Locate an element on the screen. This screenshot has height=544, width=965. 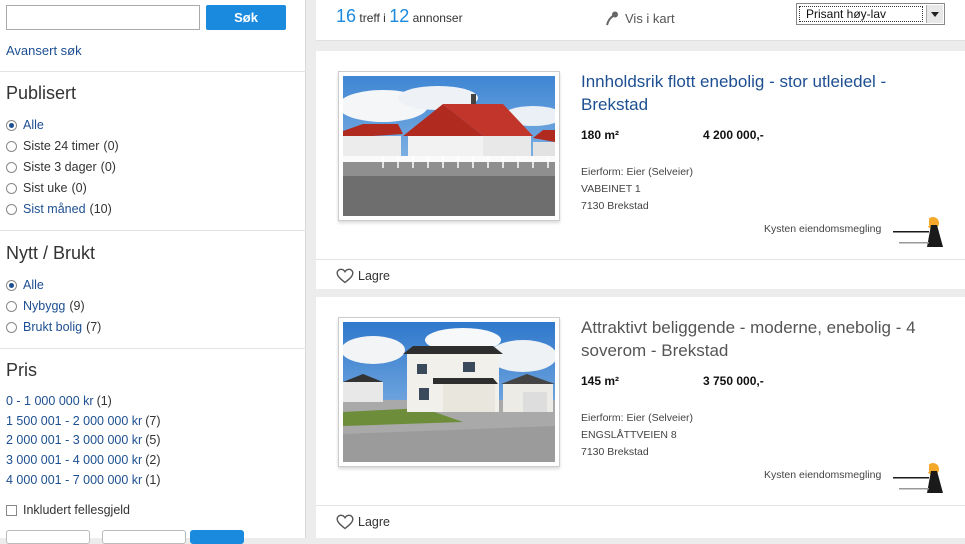
option-label: Brukt bolig is located at coordinates (52, 327).